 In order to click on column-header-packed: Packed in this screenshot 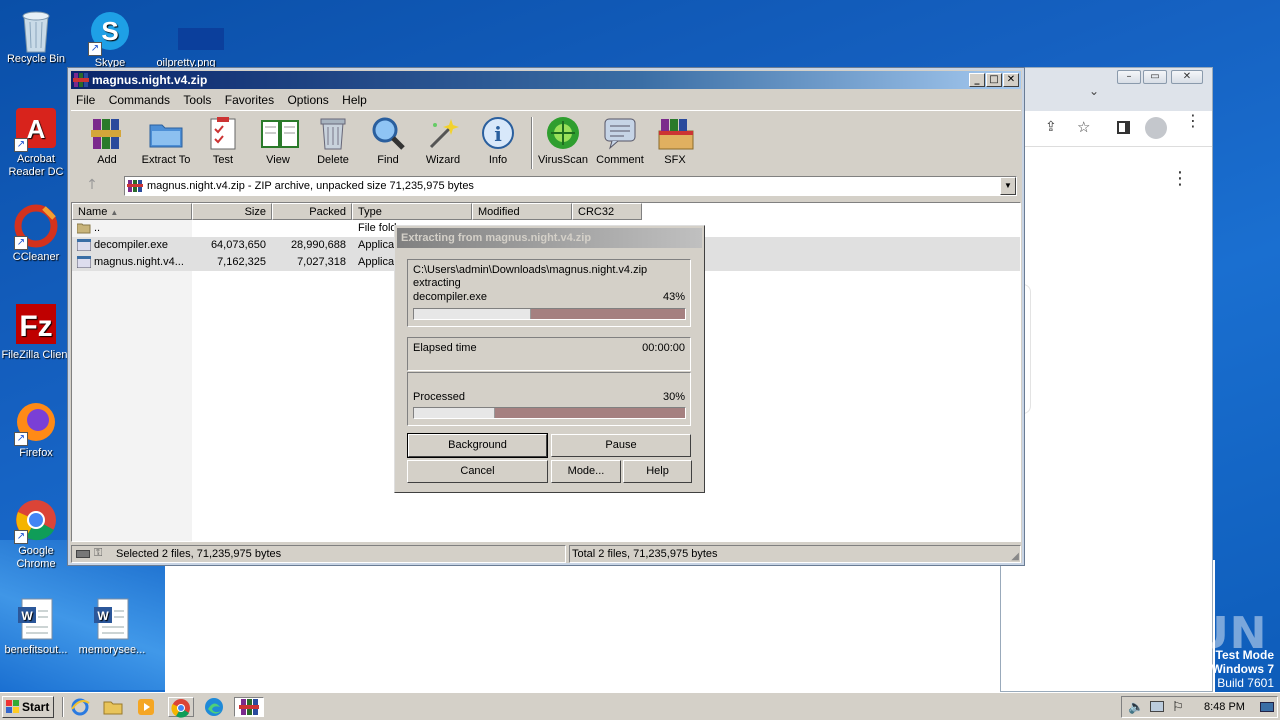, I will do `click(312, 211)`.